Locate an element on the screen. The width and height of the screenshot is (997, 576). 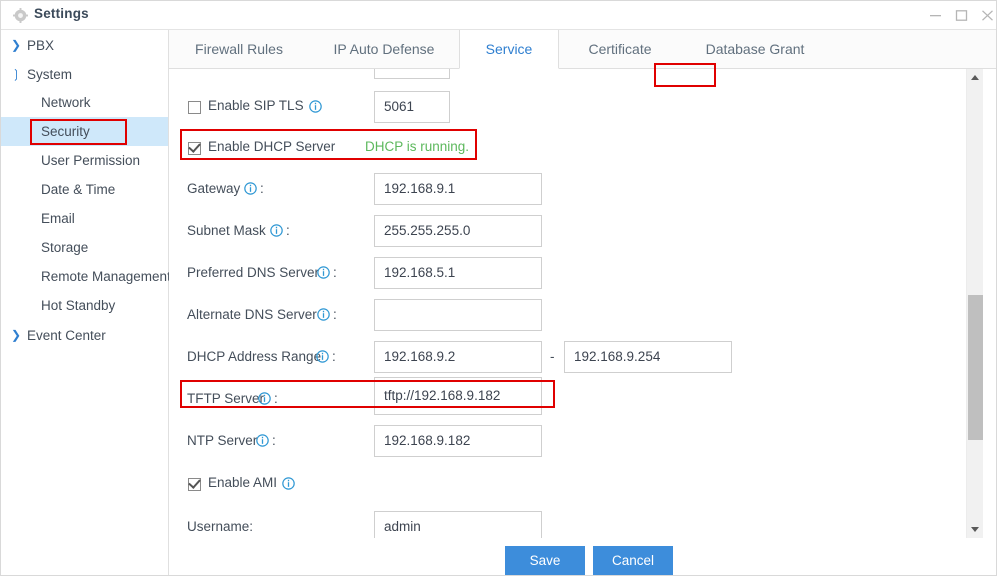
cancel-button: Cancel is located at coordinates (633, 560).